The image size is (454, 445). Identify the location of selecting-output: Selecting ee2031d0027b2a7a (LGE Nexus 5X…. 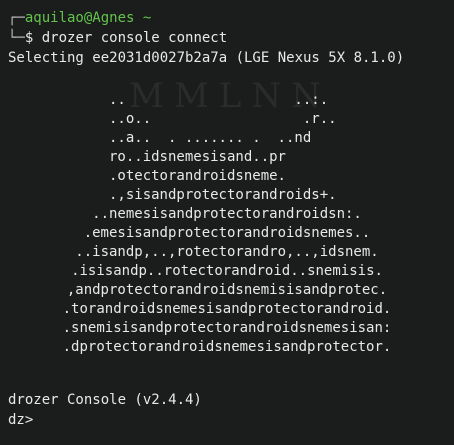
(206, 58).